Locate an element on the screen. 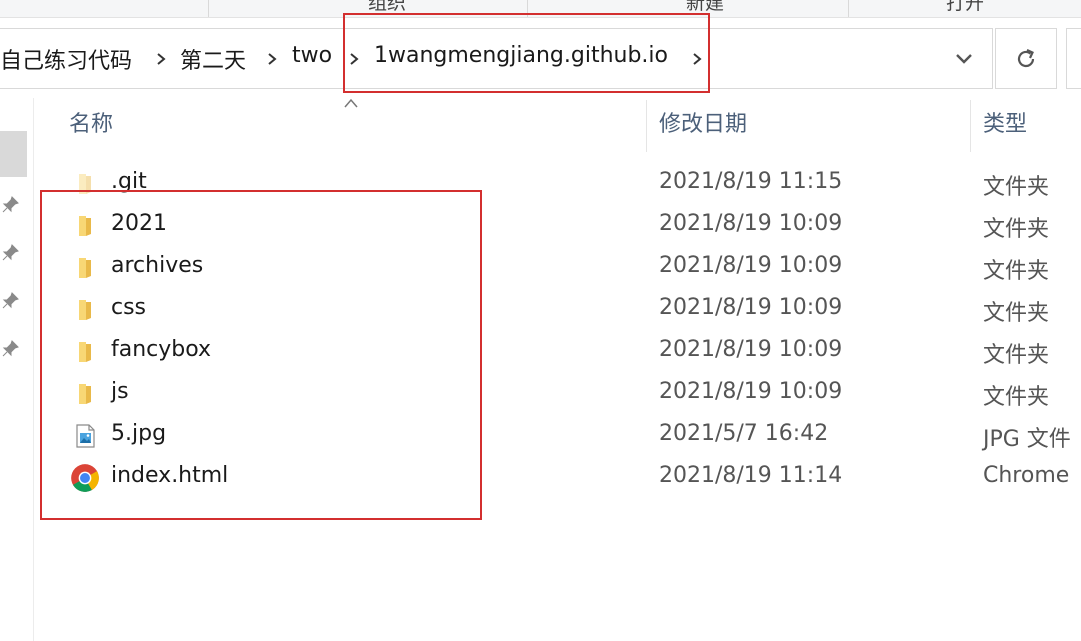 The image size is (1081, 641). file-name: css is located at coordinates (128, 307).